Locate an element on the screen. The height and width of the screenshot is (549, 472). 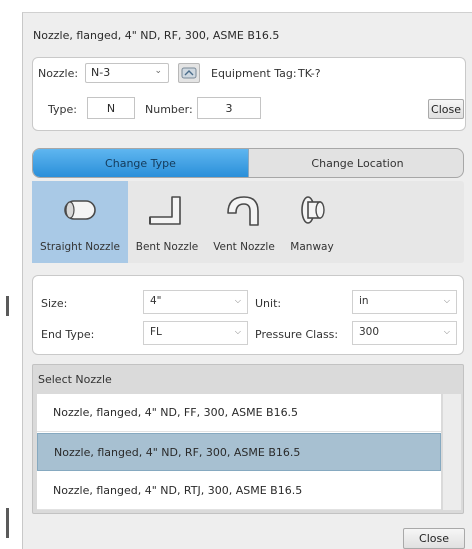
list-scrollbar is located at coordinates (452, 452).